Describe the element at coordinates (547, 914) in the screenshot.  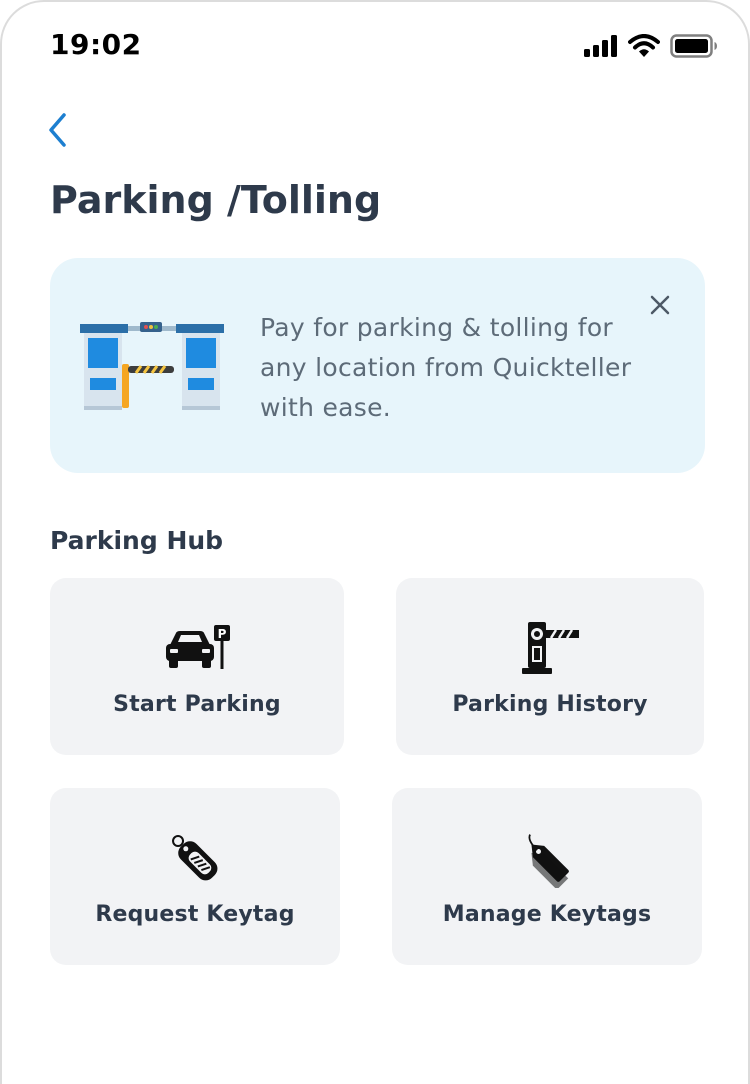
I see `manage-keytags-label: Manage Keytags` at that location.